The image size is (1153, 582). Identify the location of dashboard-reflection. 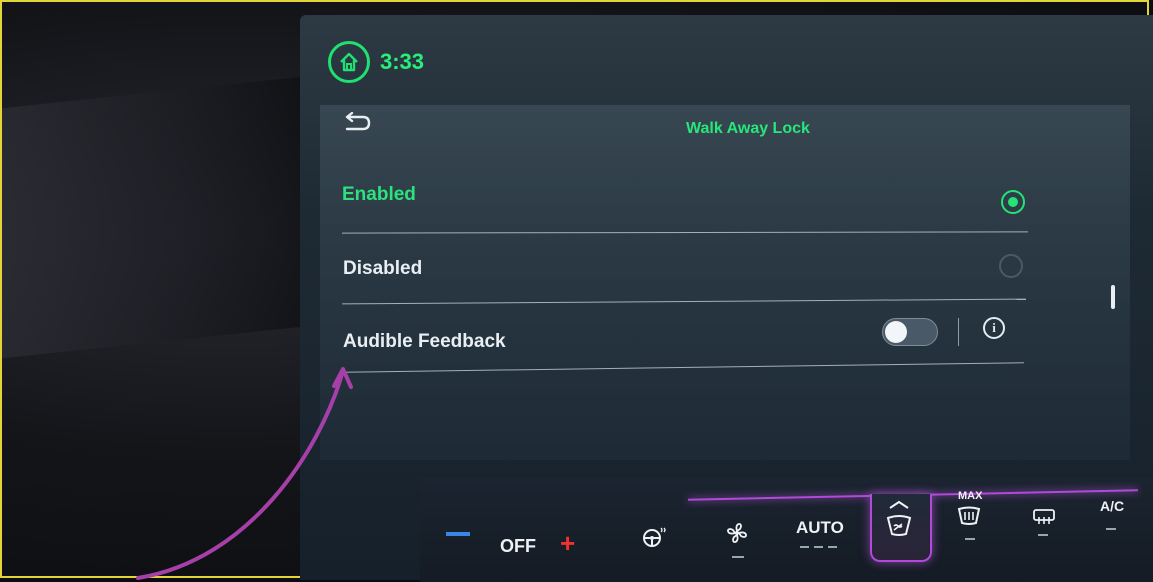
(157, 217).